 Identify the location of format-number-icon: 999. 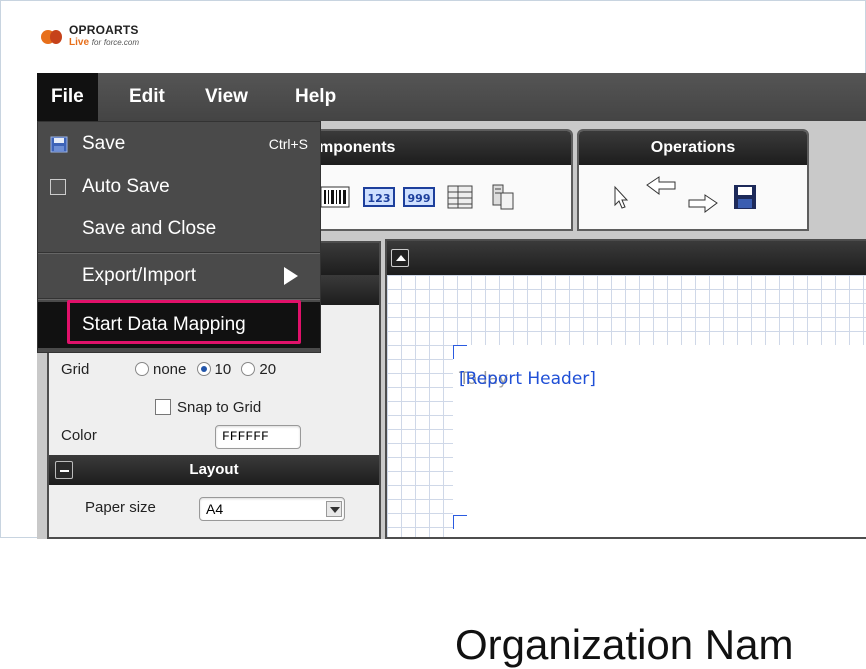
(419, 197).